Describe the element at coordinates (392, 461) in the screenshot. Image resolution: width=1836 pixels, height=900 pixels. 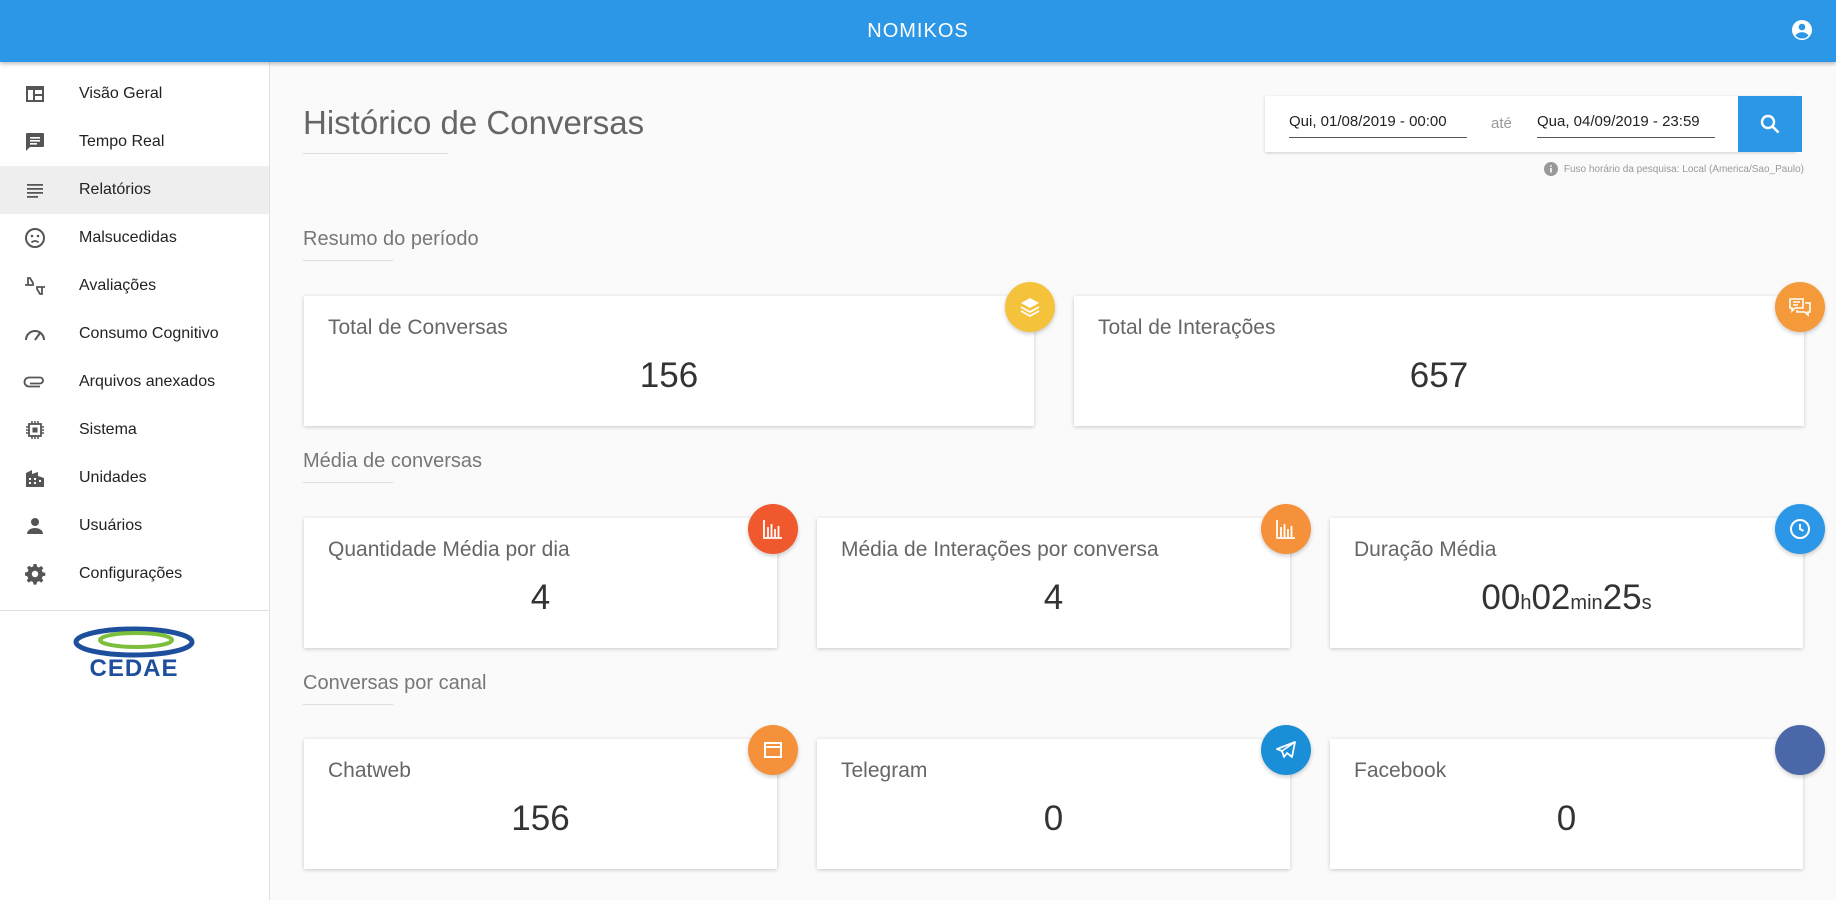
I see `section-title-media: Média de conversas` at that location.